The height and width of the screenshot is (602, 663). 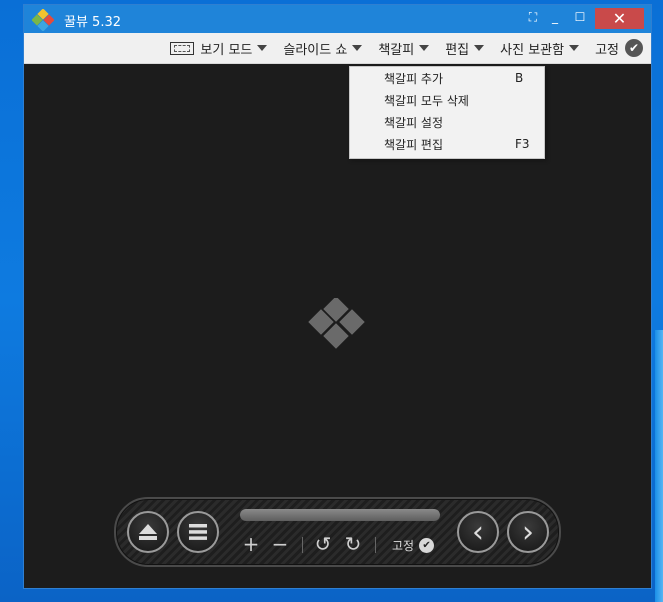 I want to click on menu-bookmark-label: 책갈피, so click(x=396, y=50).